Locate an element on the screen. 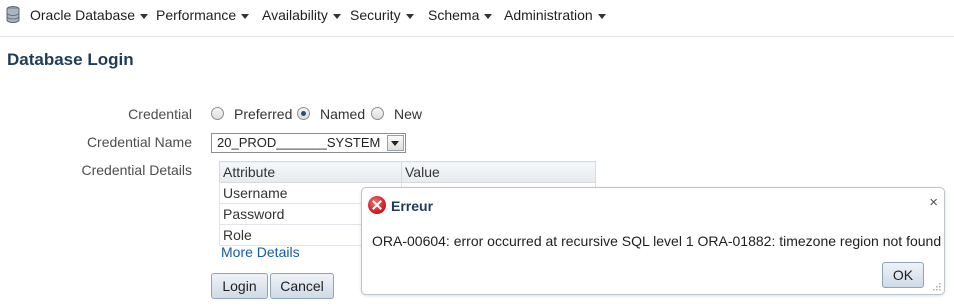 The width and height of the screenshot is (954, 307). menu-label: Oracle Database is located at coordinates (83, 15).